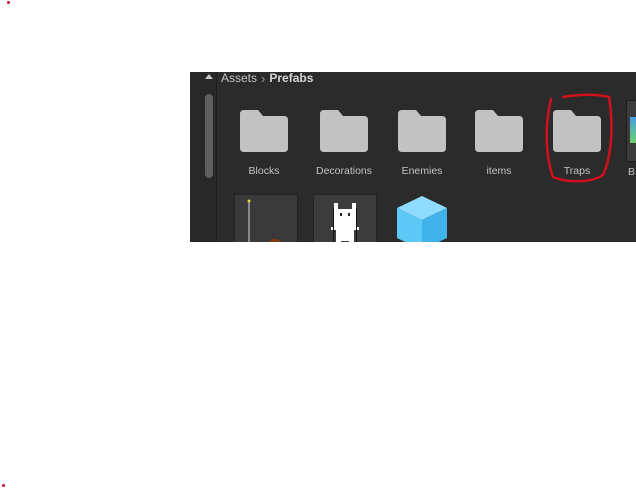  I want to click on pole-asset-tile, so click(266, 218).